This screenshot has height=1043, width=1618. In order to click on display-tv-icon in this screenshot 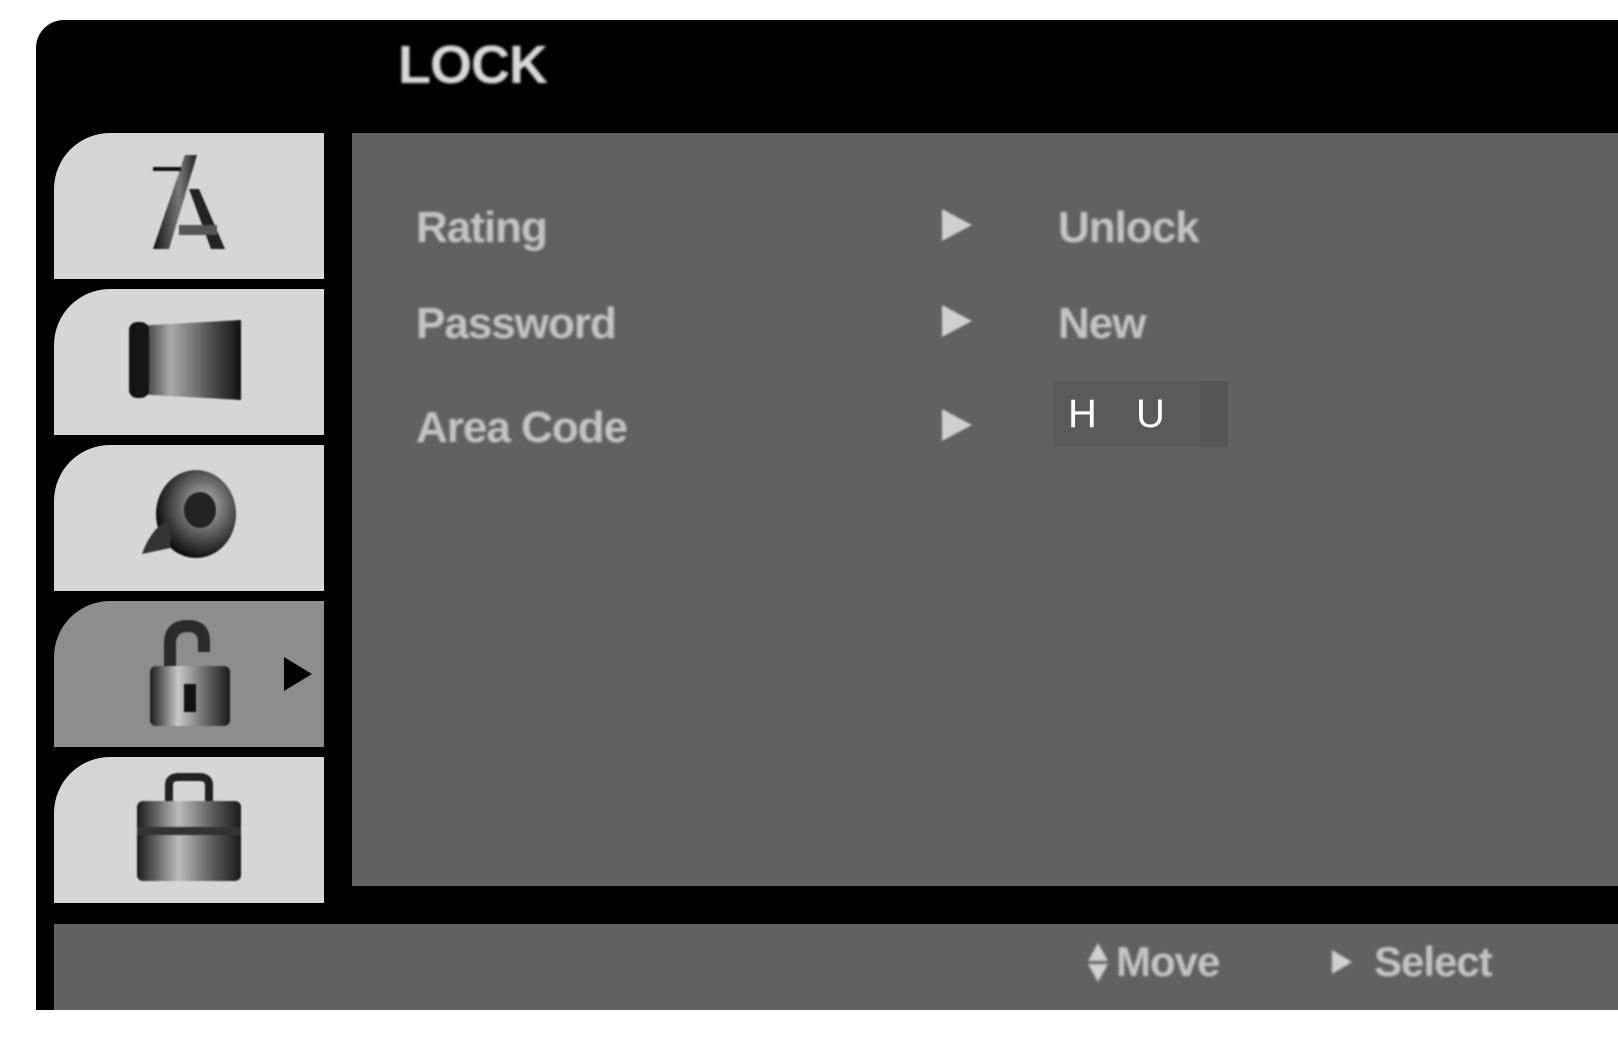, I will do `click(189, 362)`.